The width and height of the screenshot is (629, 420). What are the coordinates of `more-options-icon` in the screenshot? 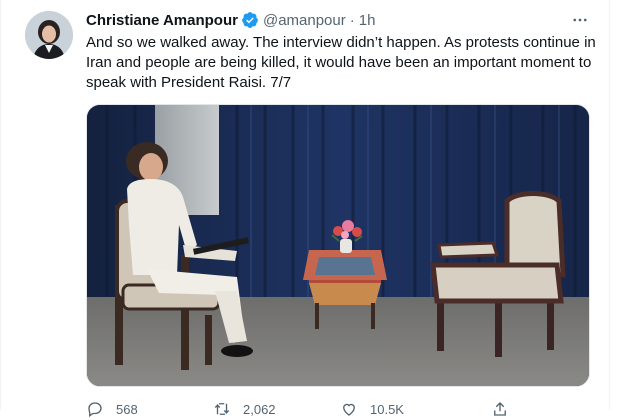 It's located at (580, 20).